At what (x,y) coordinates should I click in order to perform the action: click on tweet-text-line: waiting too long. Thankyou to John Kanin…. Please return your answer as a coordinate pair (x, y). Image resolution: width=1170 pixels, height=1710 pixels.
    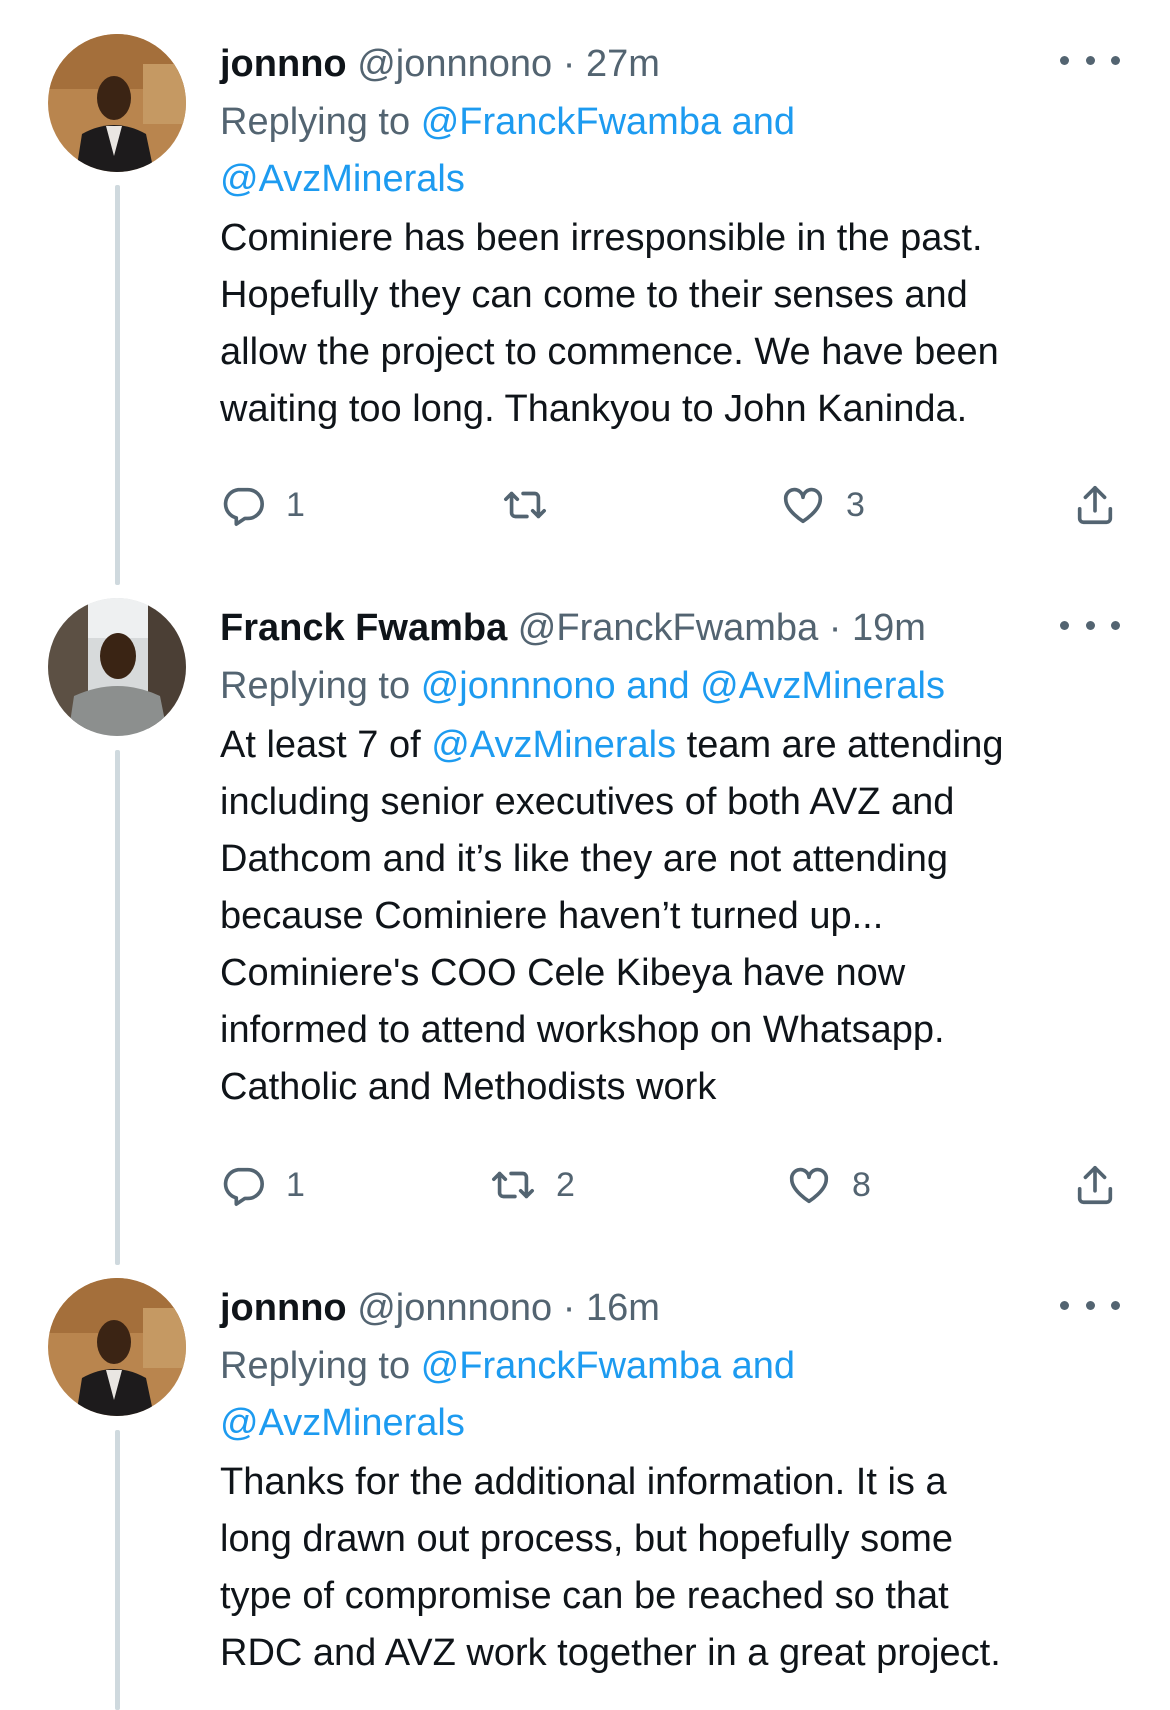
    Looking at the image, I should click on (594, 409).